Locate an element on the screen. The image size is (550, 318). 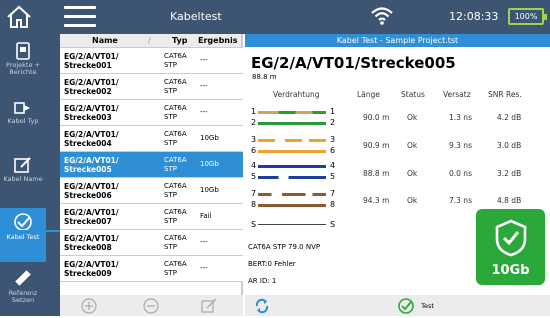
sidebar-item-cable-name: Kabel Name is located at coordinates (23, 179).